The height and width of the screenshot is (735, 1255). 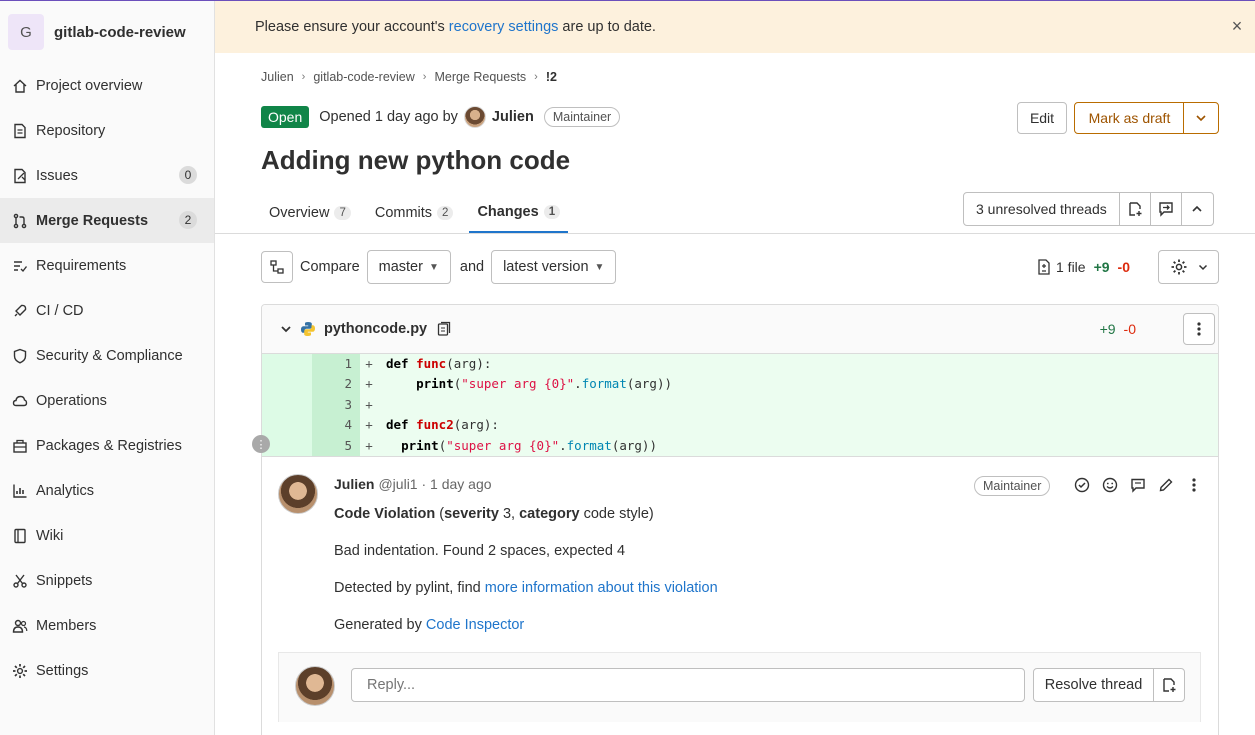 I want to click on generated-by: Generated by Code Inspector, so click(x=526, y=625).